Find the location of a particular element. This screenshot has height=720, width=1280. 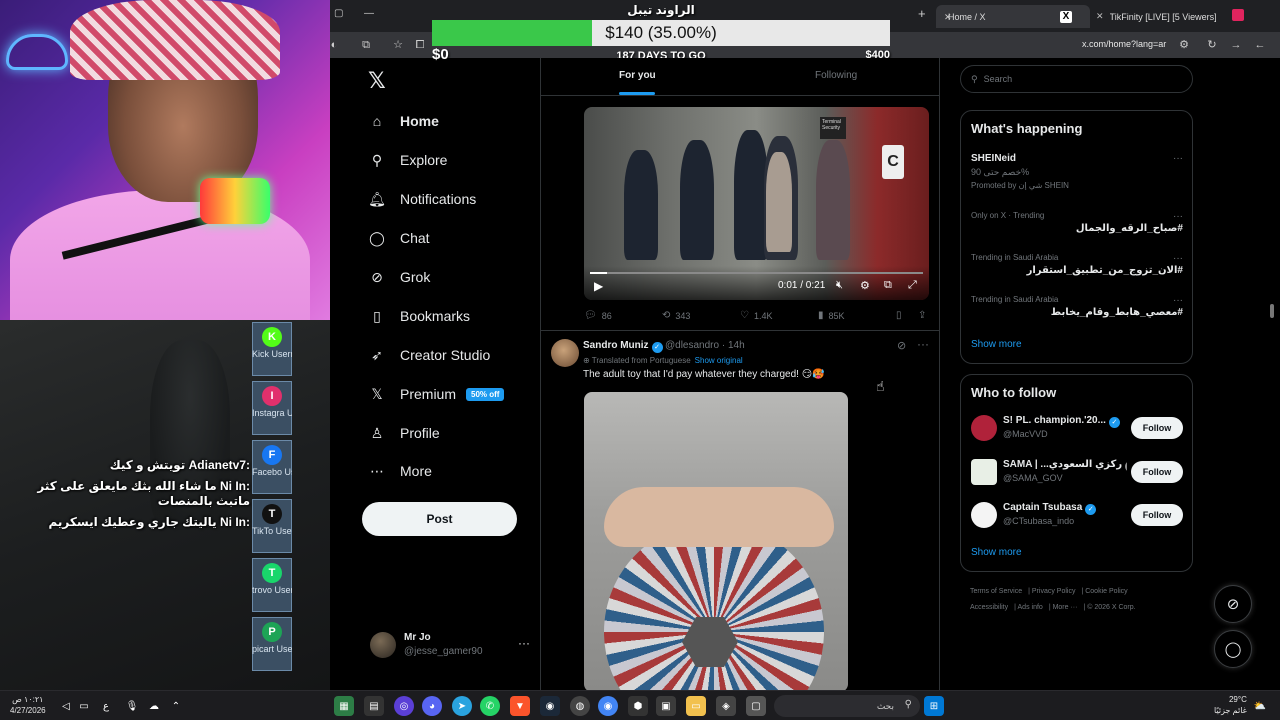

tweet-handle: @dlesandro · 14h is located at coordinates (705, 345).